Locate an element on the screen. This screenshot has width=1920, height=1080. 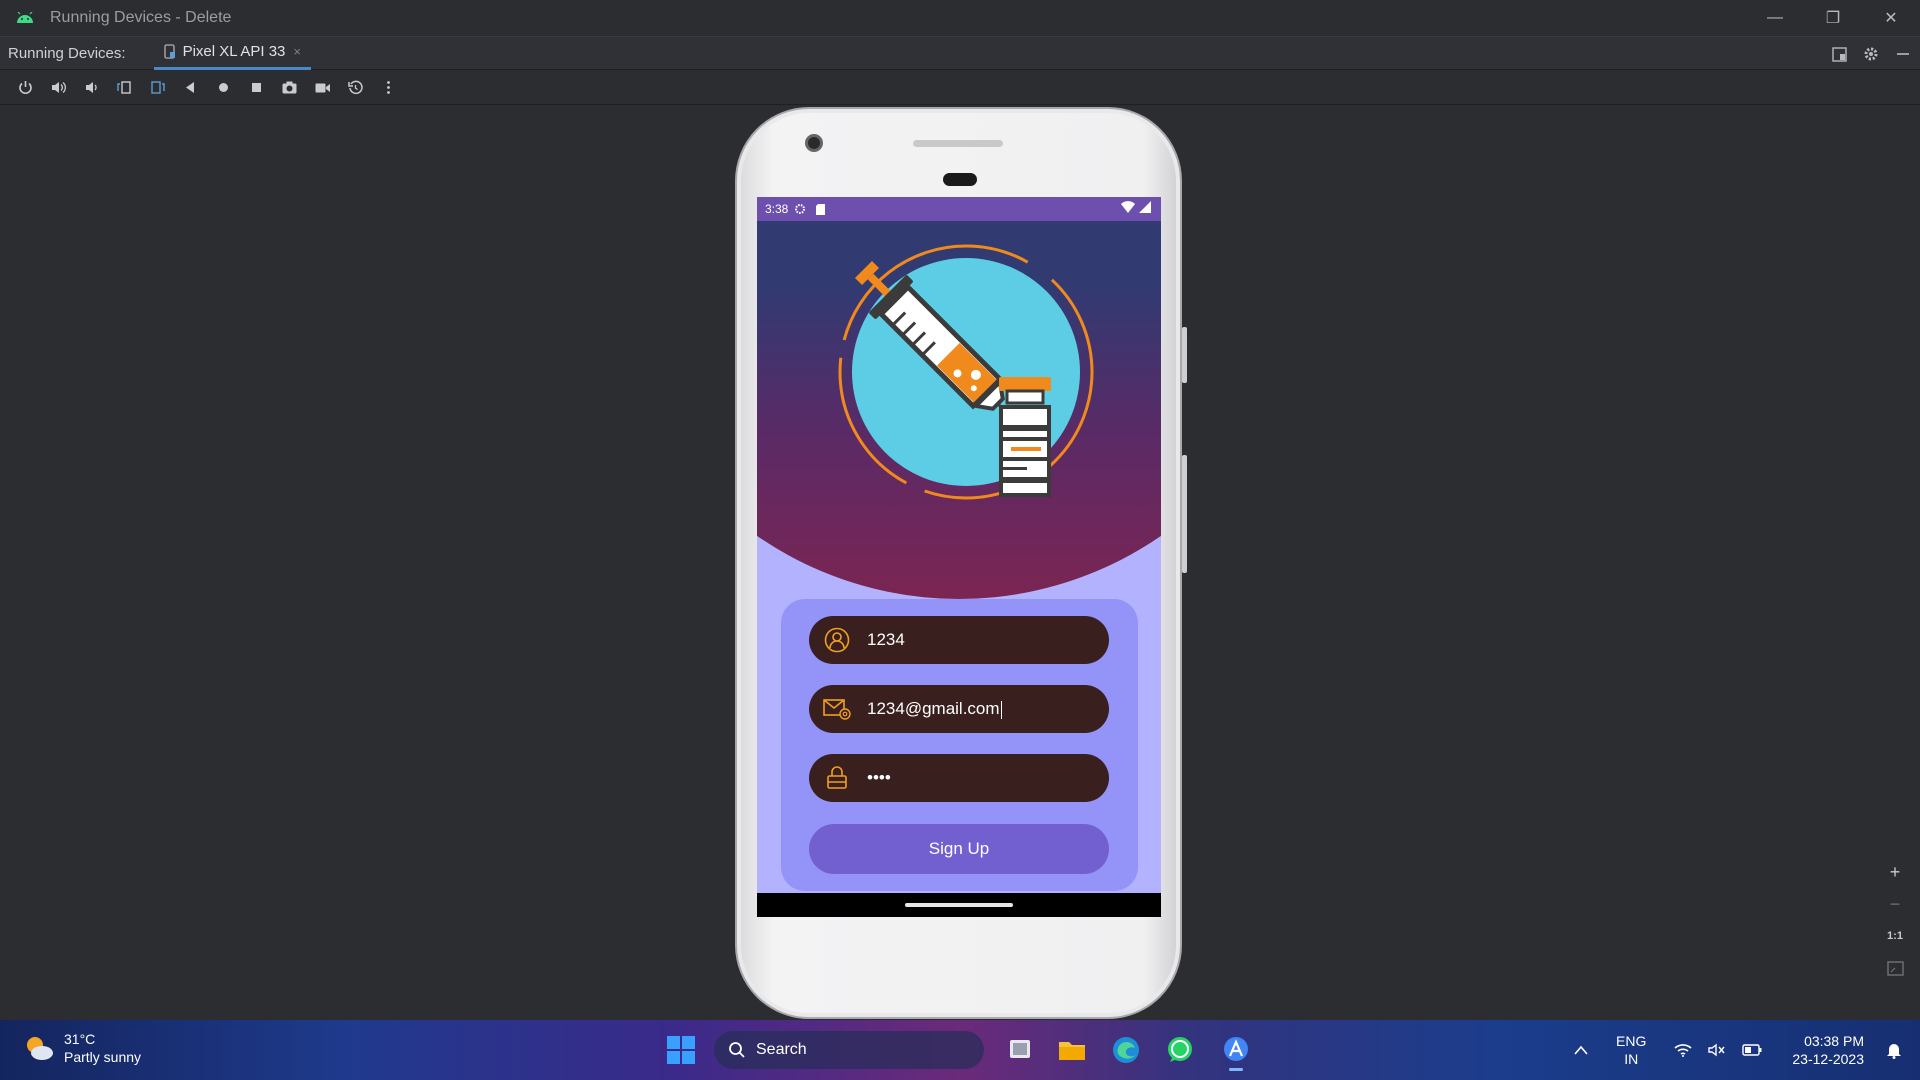
screenshot-button is located at coordinates (289, 88).